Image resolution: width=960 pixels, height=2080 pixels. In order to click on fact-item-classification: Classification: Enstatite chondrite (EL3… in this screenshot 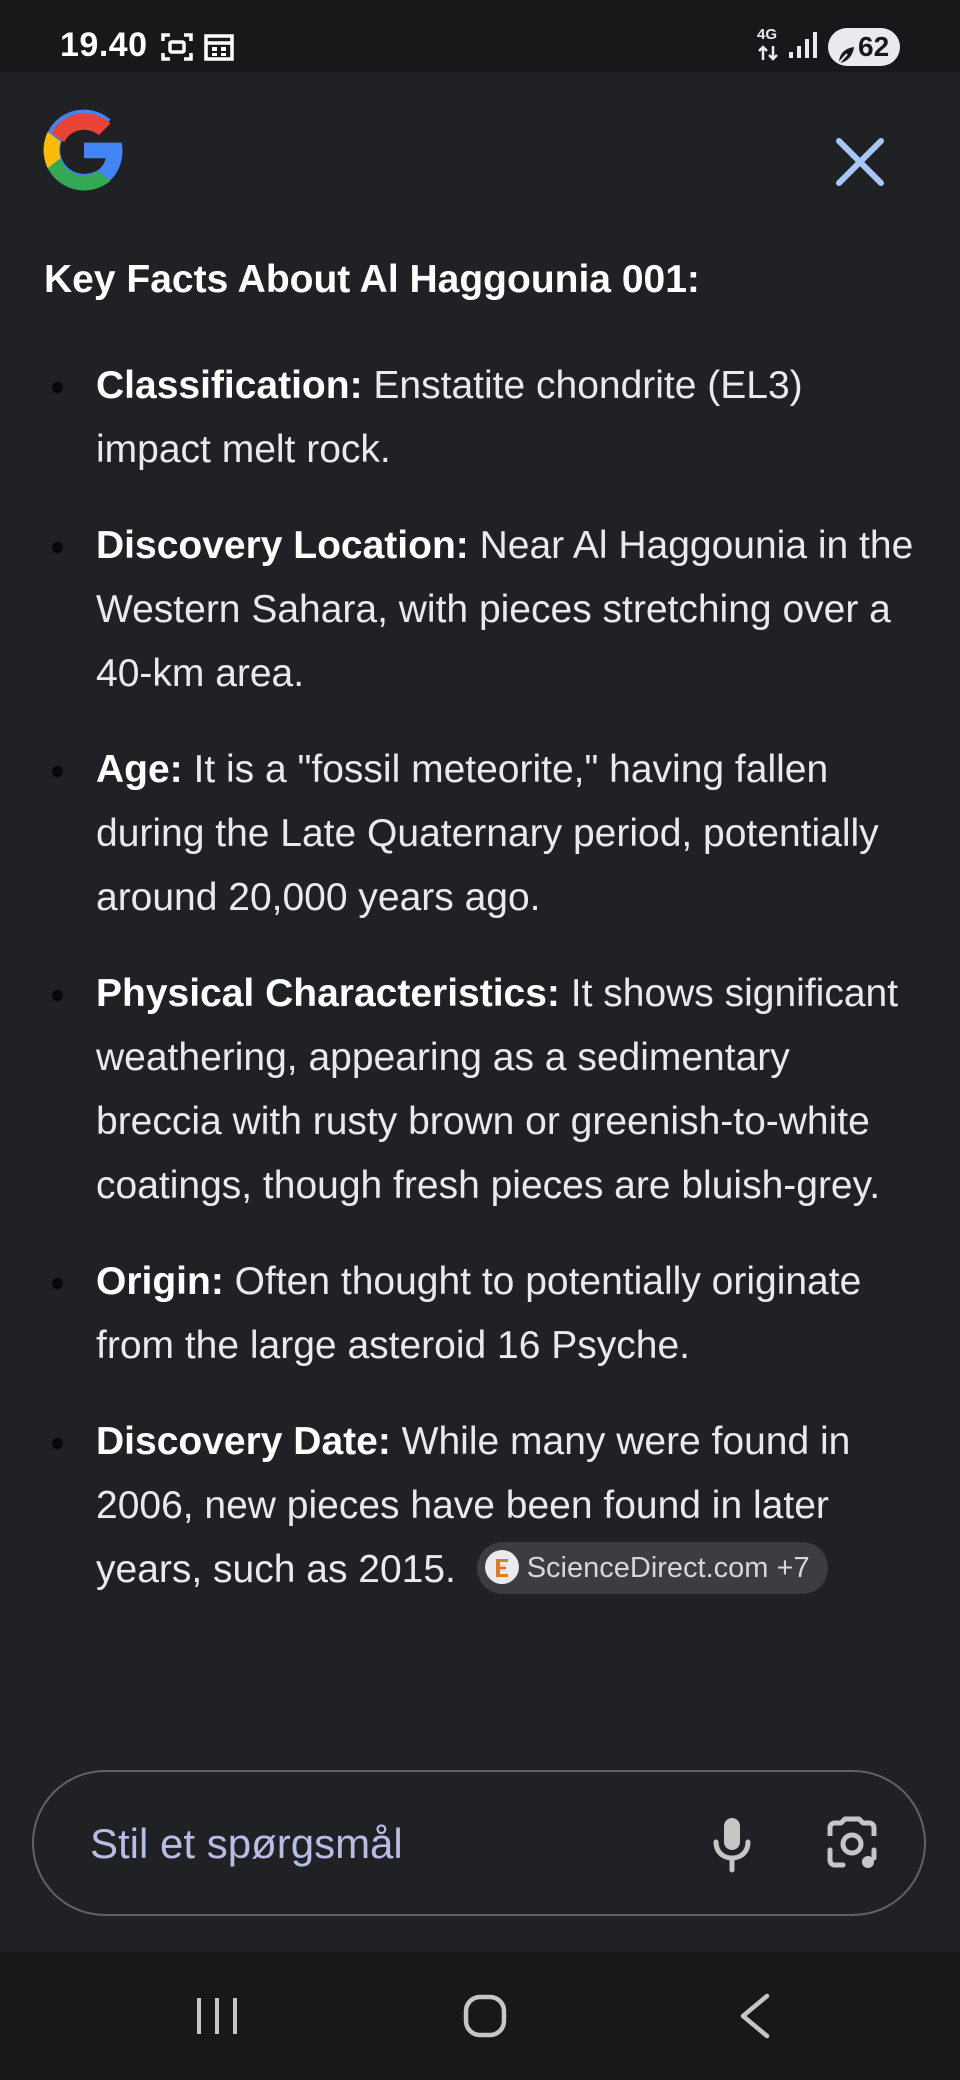, I will do `click(484, 418)`.